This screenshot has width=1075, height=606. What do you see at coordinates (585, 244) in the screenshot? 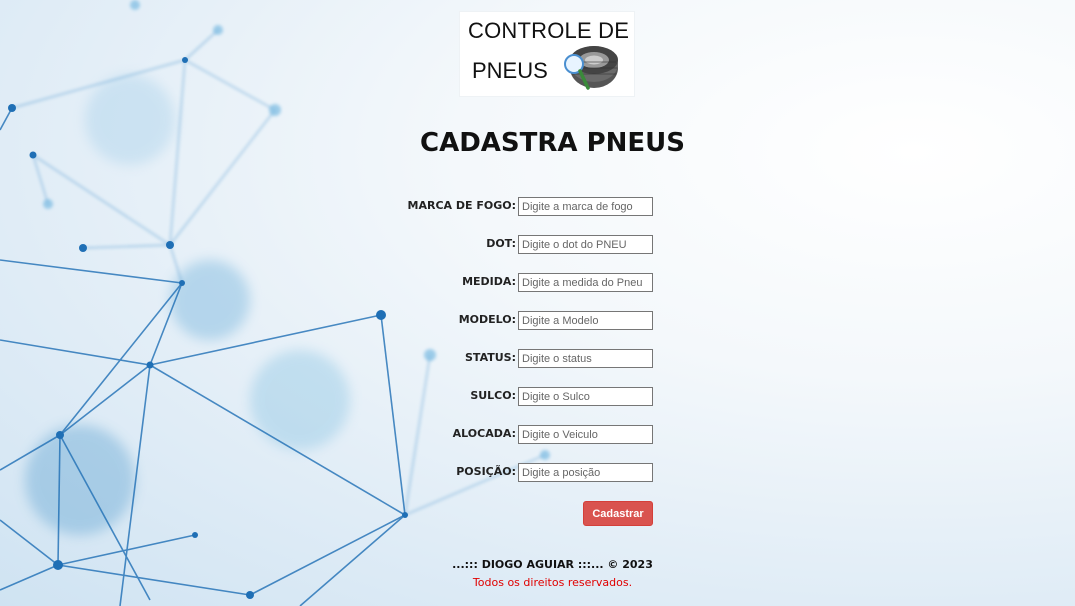
I see `dot-input` at bounding box center [585, 244].